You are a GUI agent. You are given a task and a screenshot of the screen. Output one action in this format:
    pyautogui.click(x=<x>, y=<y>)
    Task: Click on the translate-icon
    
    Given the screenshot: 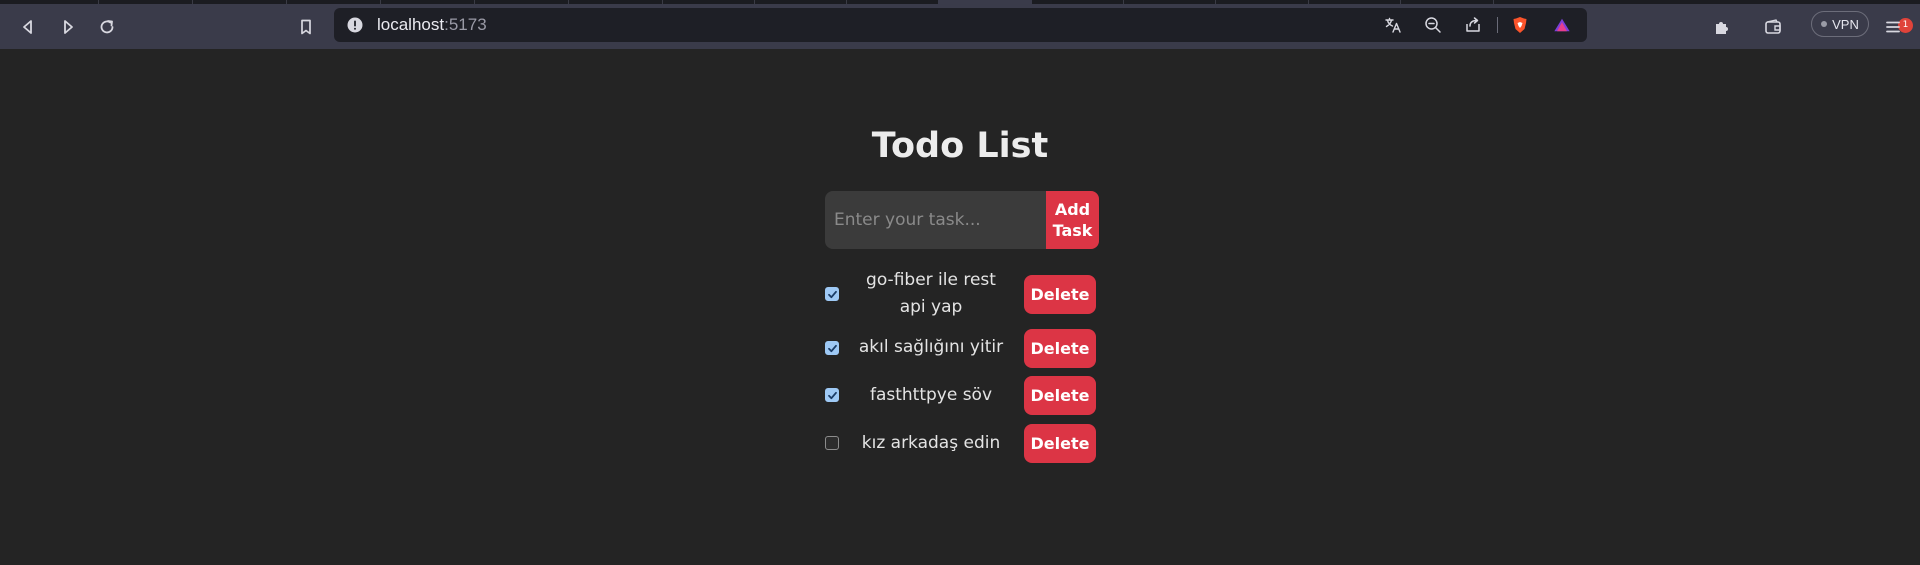 What is the action you would take?
    pyautogui.click(x=1393, y=25)
    